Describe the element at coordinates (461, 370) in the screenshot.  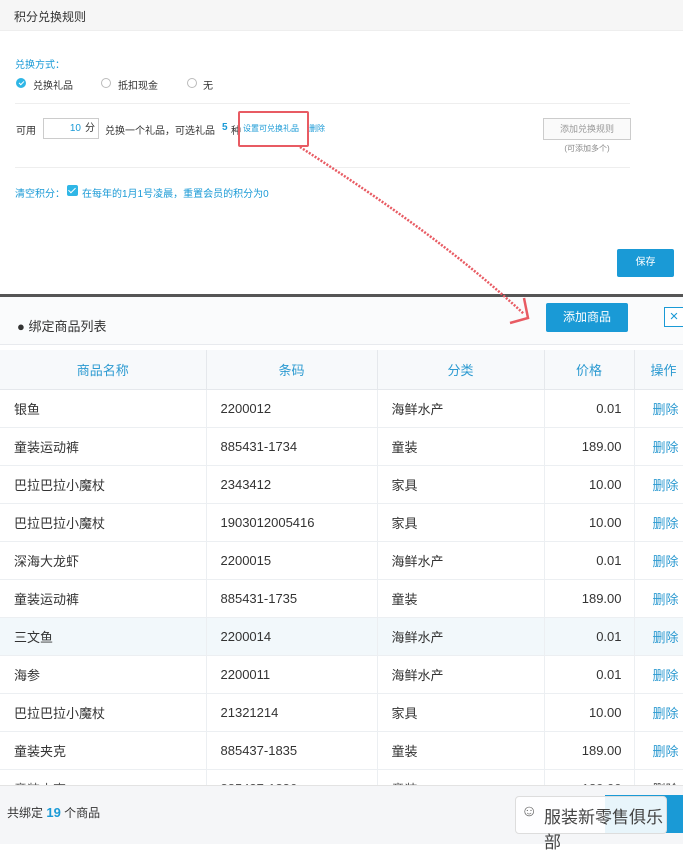
I see `column-header-category: 分类` at that location.